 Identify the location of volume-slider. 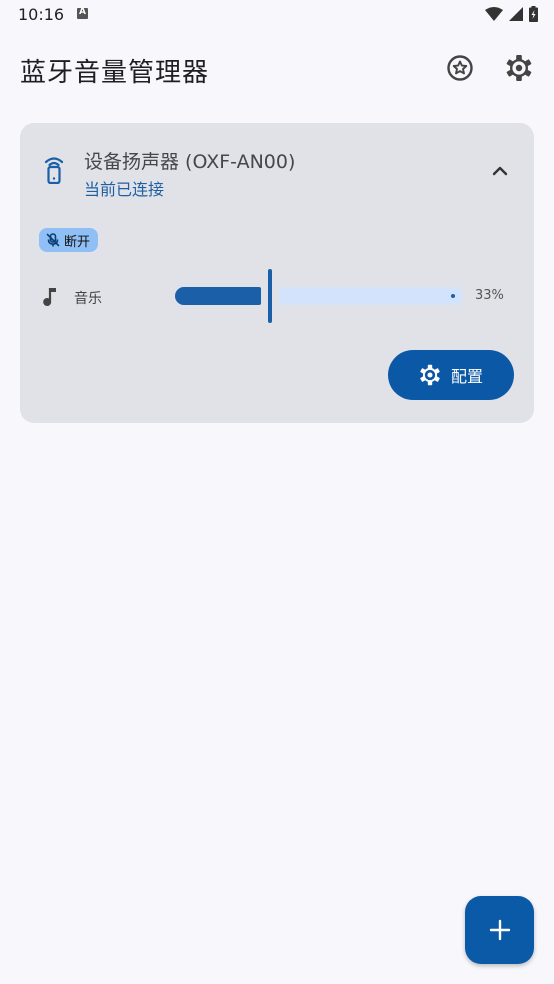
(320, 296).